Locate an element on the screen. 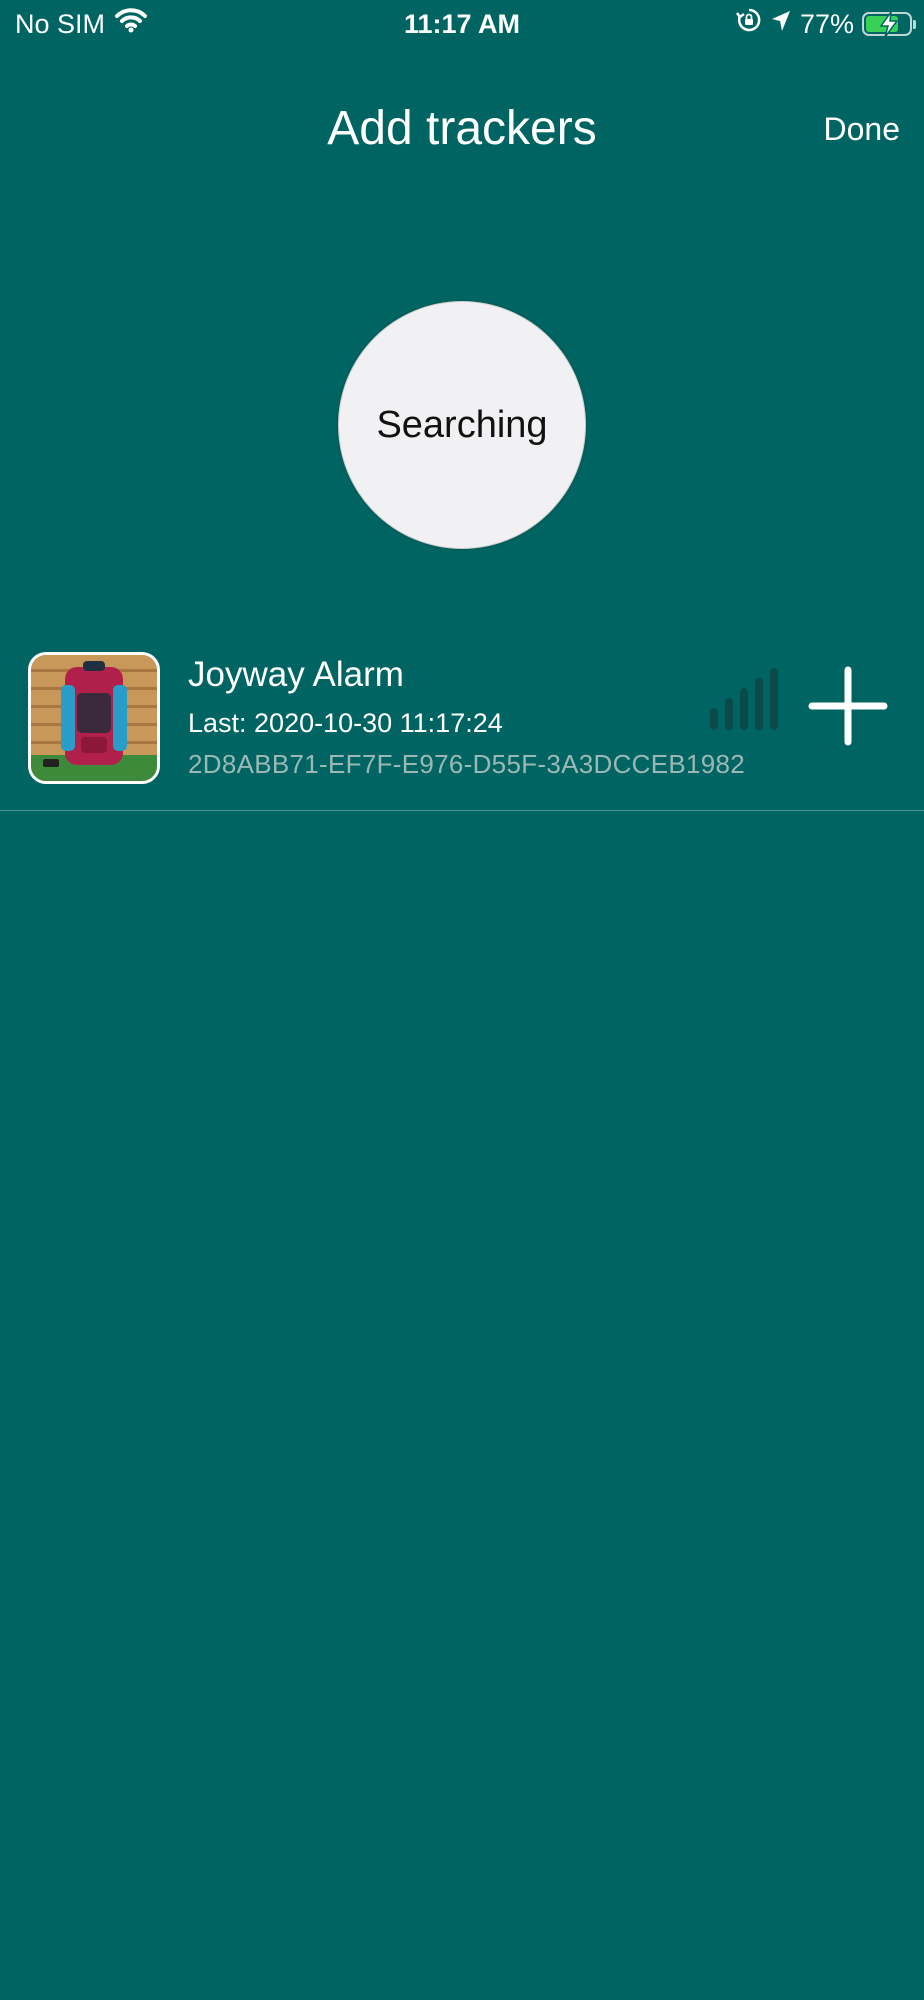 The height and width of the screenshot is (2000, 924). battery-percent: 77% is located at coordinates (826, 24).